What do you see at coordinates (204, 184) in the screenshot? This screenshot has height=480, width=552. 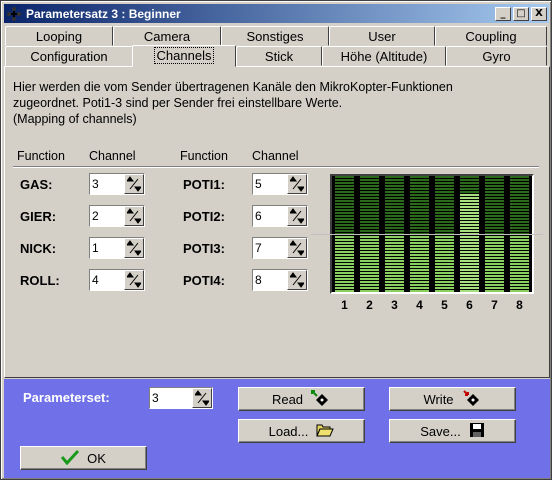 I see `label-poti1: POTI1:` at bounding box center [204, 184].